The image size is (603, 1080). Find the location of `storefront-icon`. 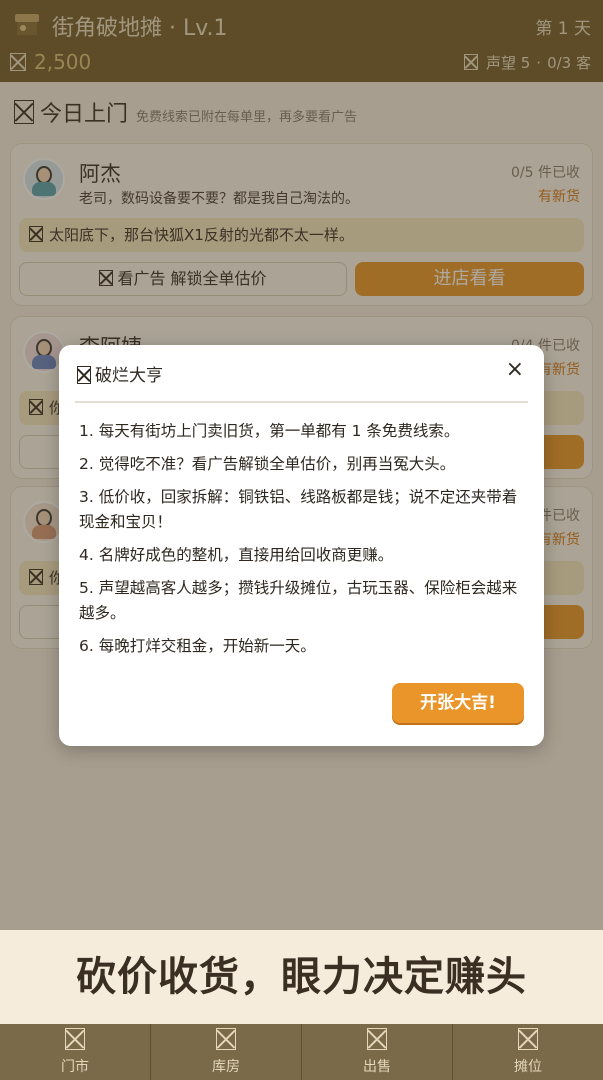

storefront-icon is located at coordinates (75, 1039).